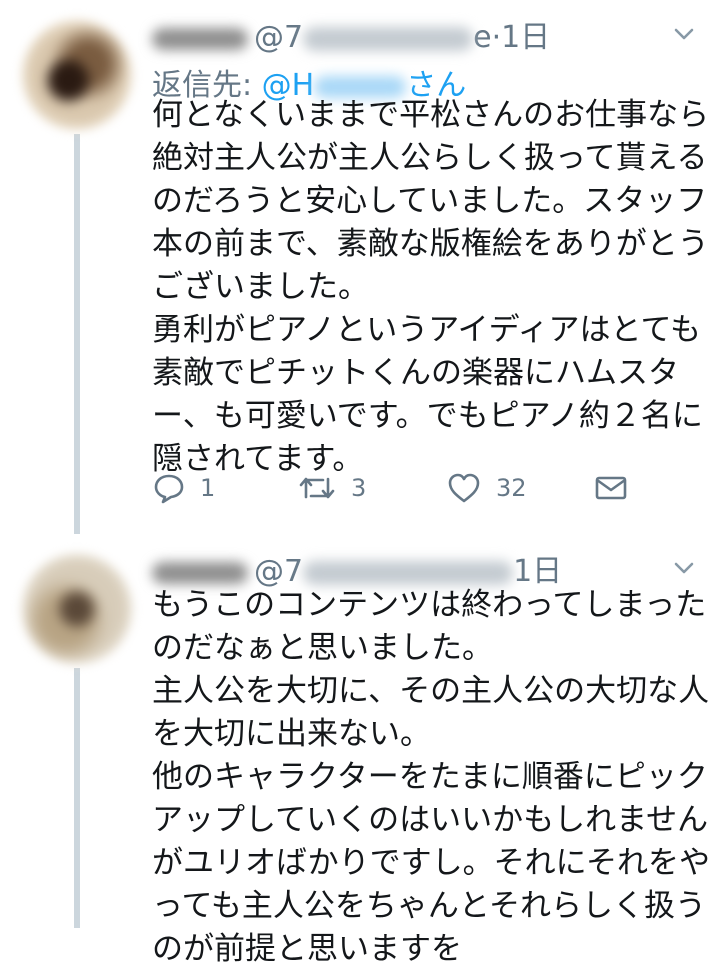 The height and width of the screenshot is (973, 720). What do you see at coordinates (169, 488) in the screenshot?
I see `reply-icon` at bounding box center [169, 488].